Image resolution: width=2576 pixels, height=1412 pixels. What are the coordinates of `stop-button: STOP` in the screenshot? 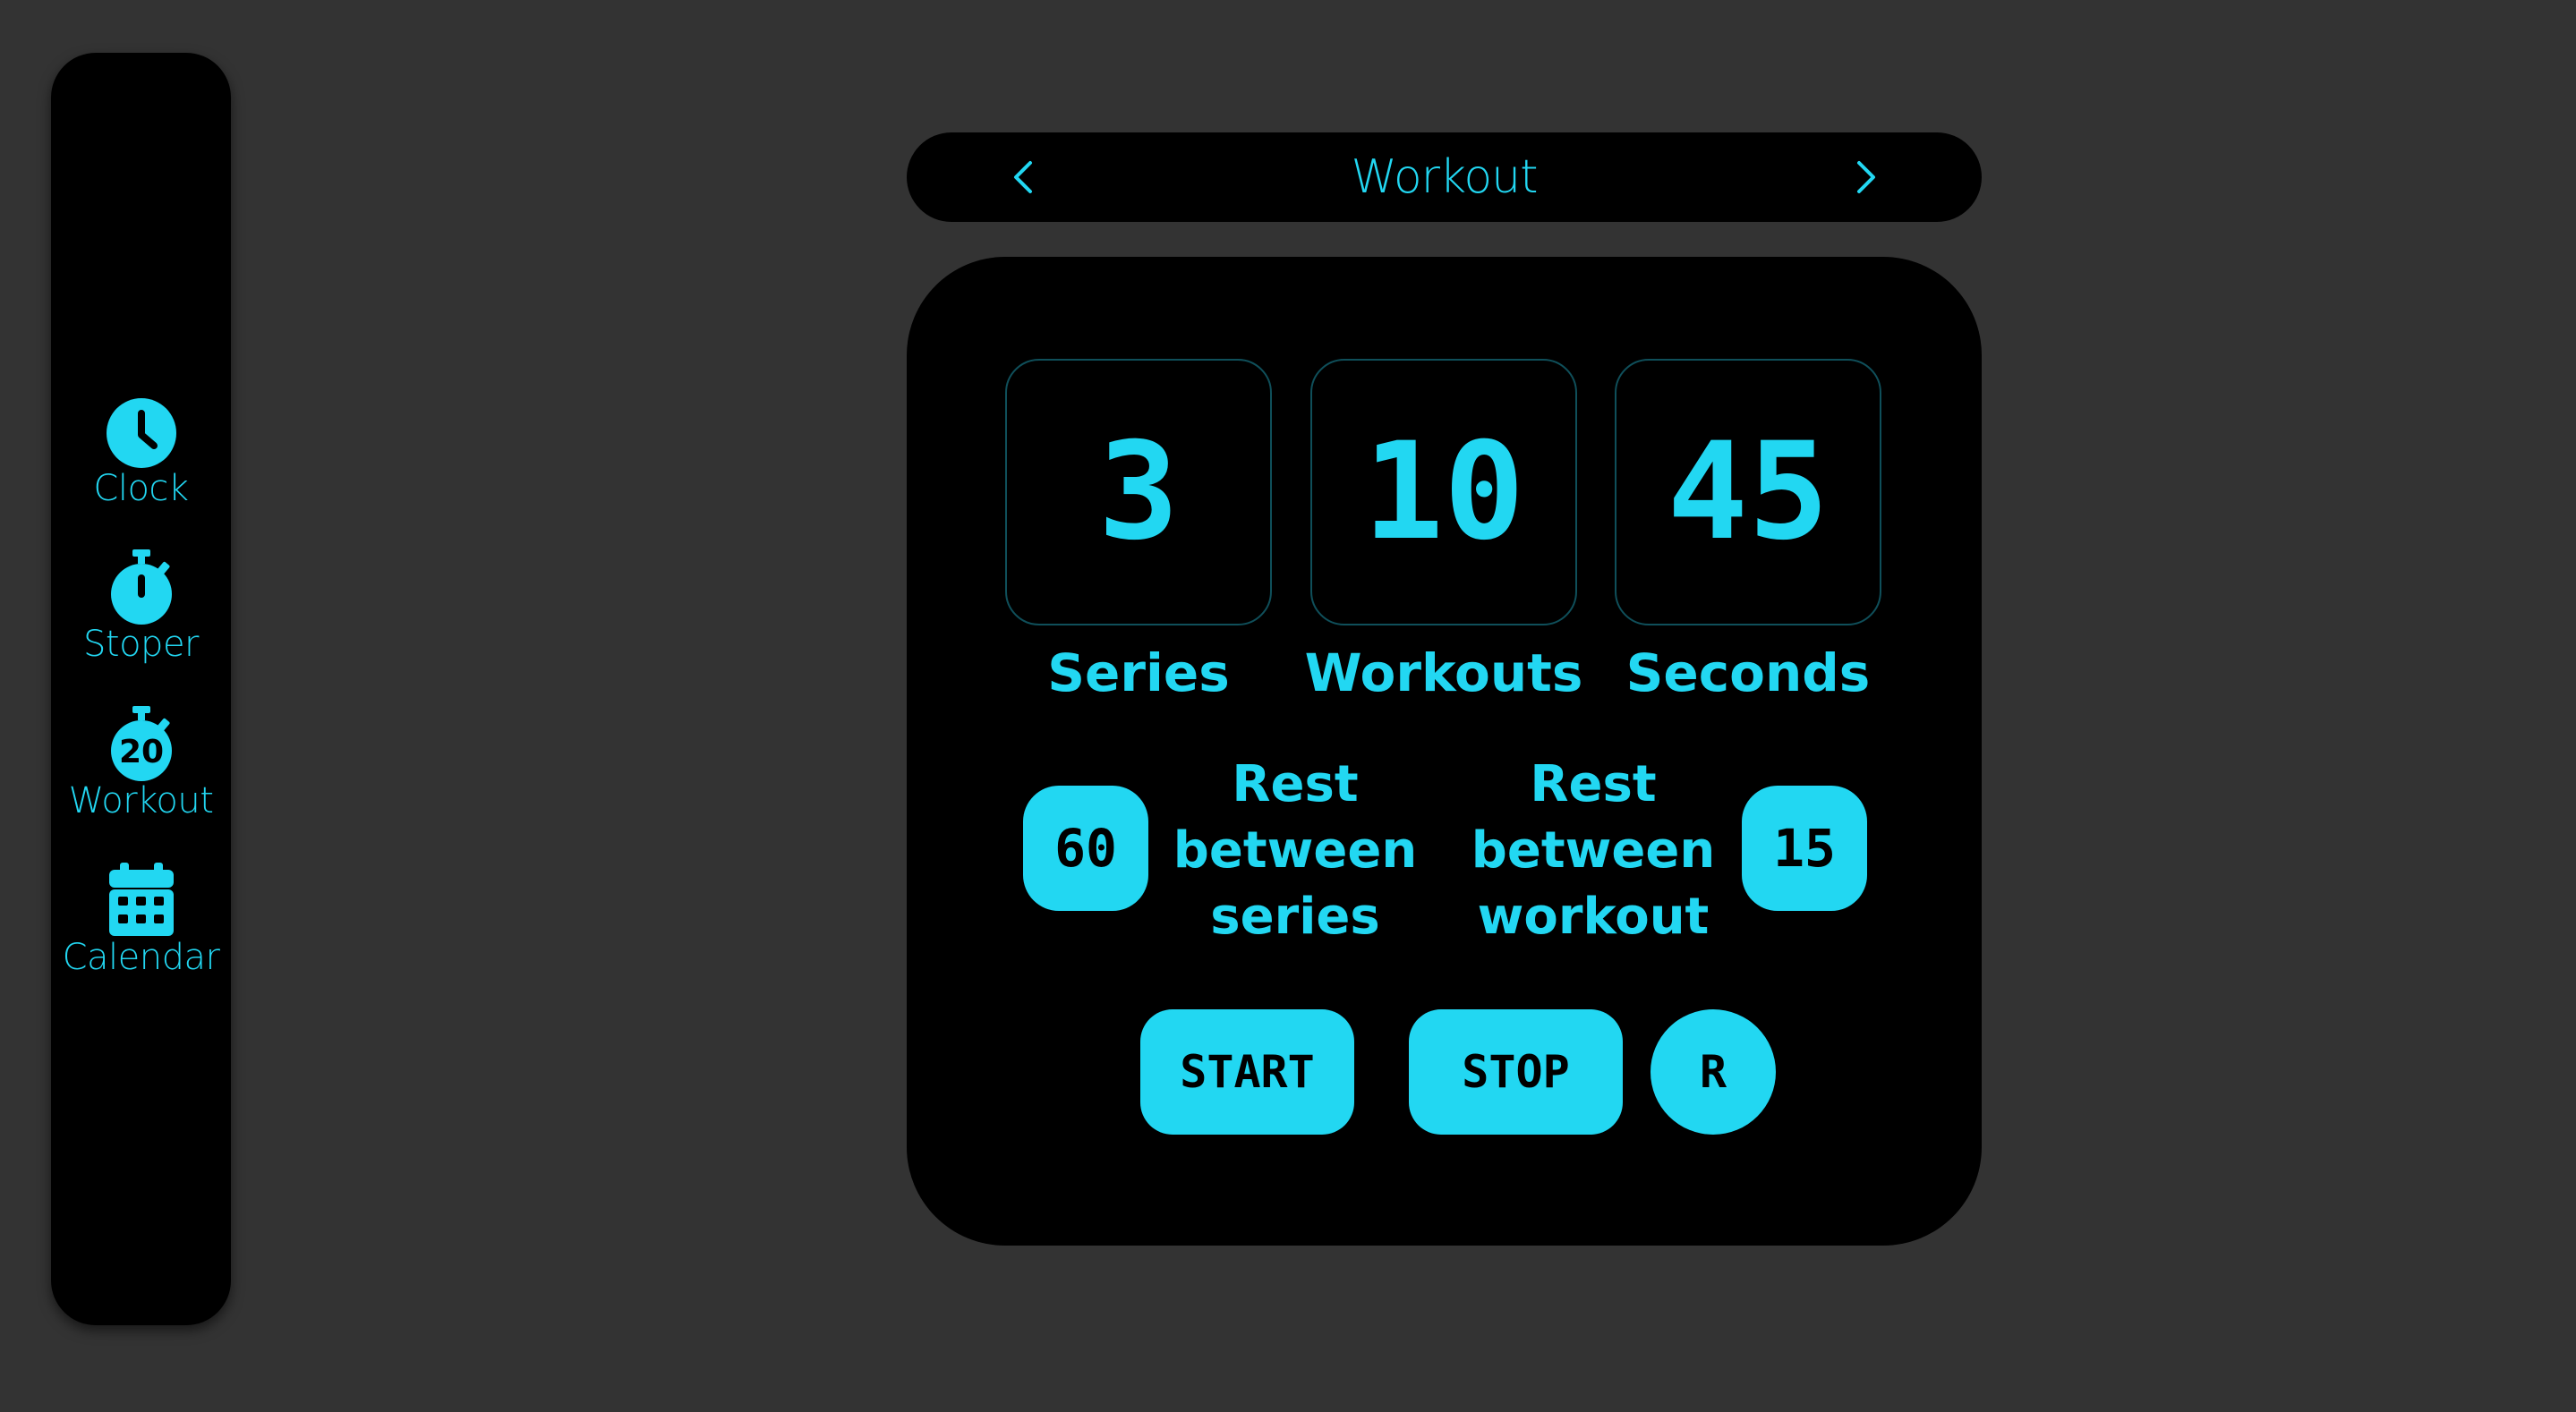 It's located at (1516, 1072).